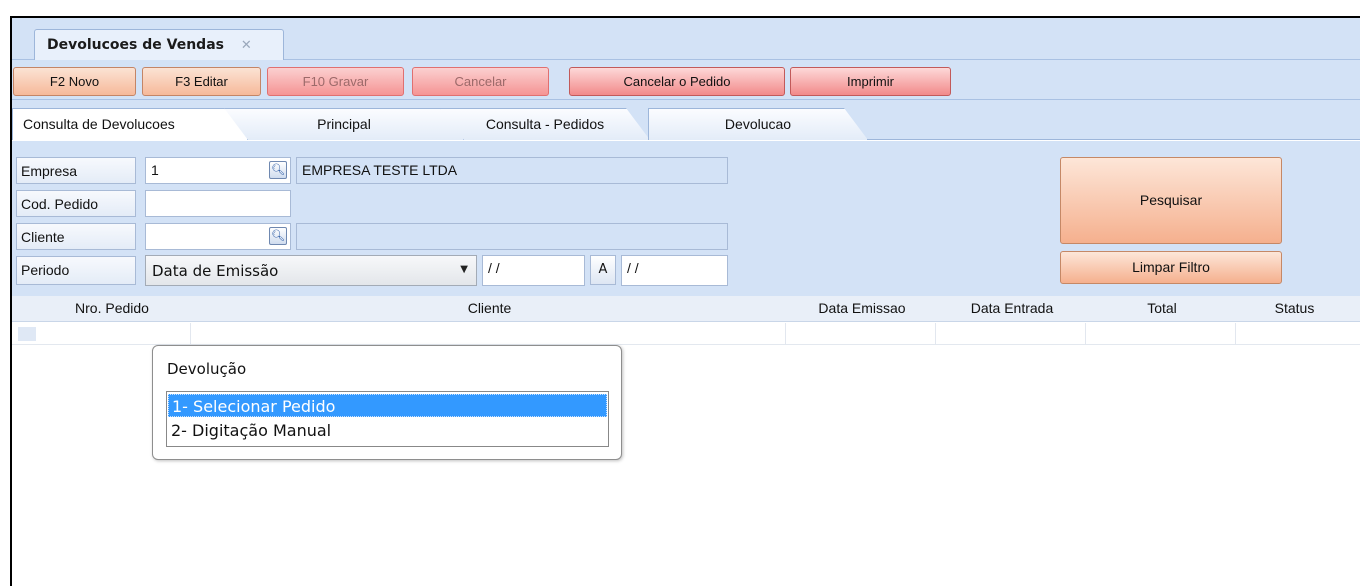 The height and width of the screenshot is (586, 1360). Describe the element at coordinates (76, 170) in the screenshot. I see `empresa-label: Empresa` at that location.